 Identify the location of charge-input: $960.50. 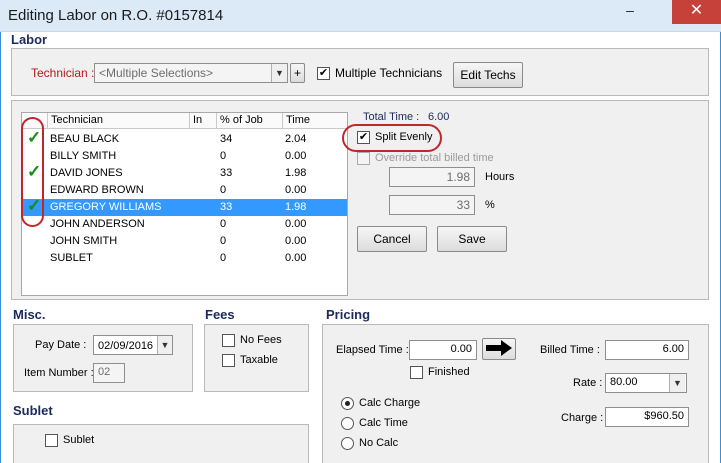
(647, 417).